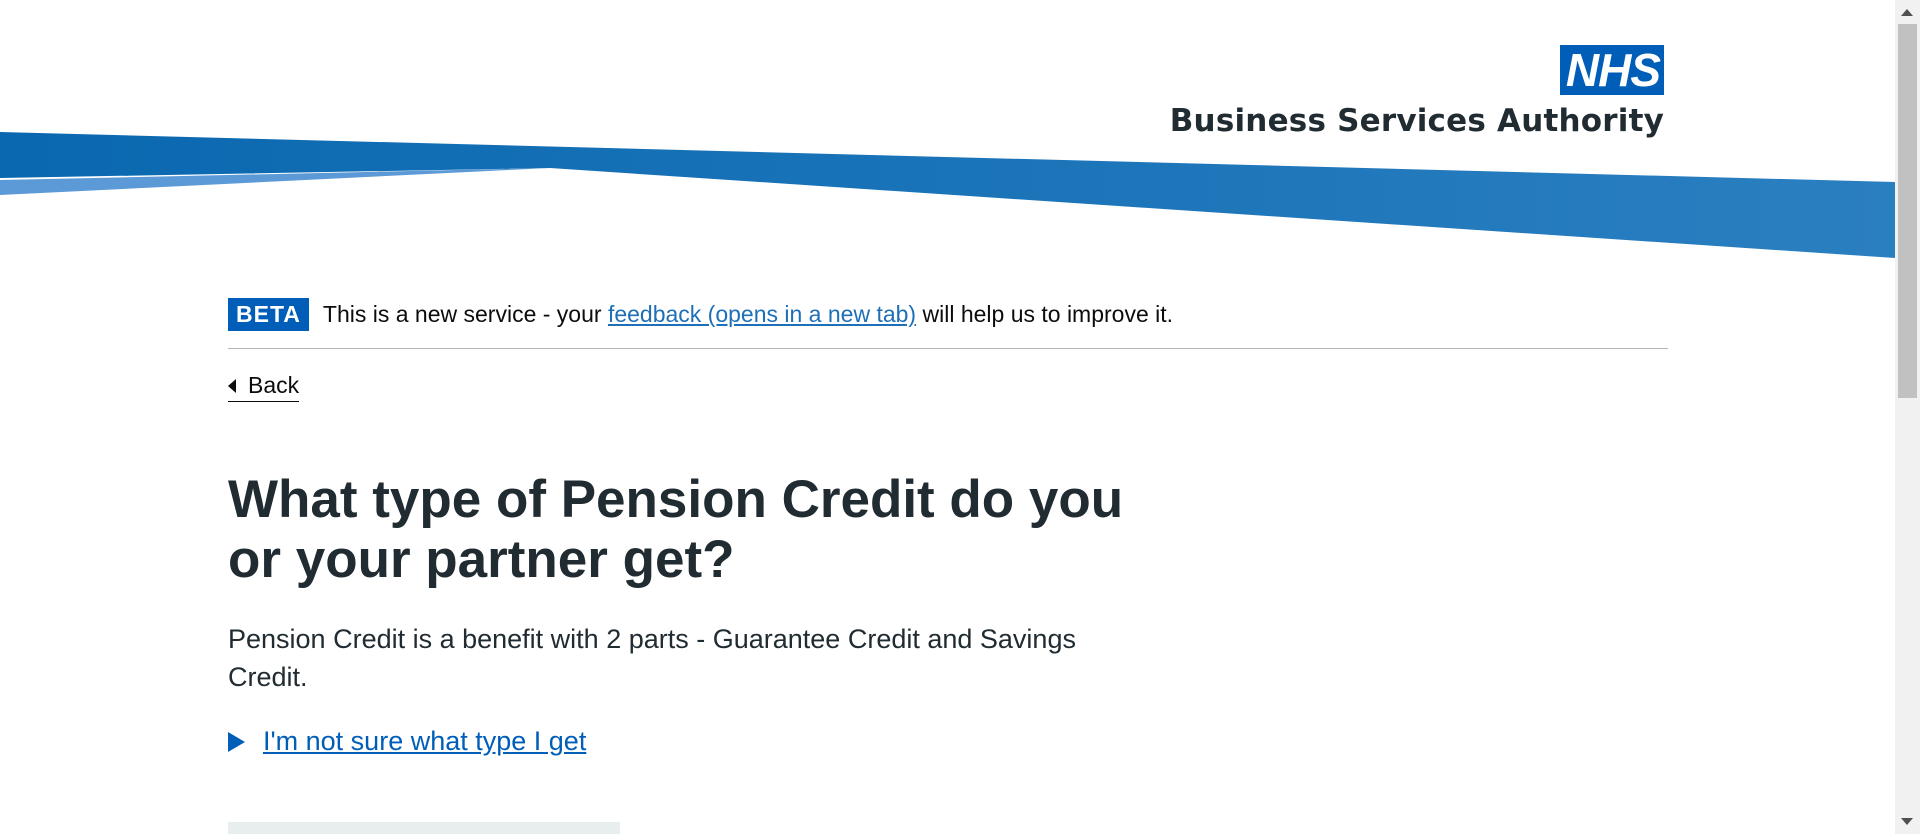  Describe the element at coordinates (1416, 121) in the screenshot. I see `org-name: Business Services Authority` at that location.